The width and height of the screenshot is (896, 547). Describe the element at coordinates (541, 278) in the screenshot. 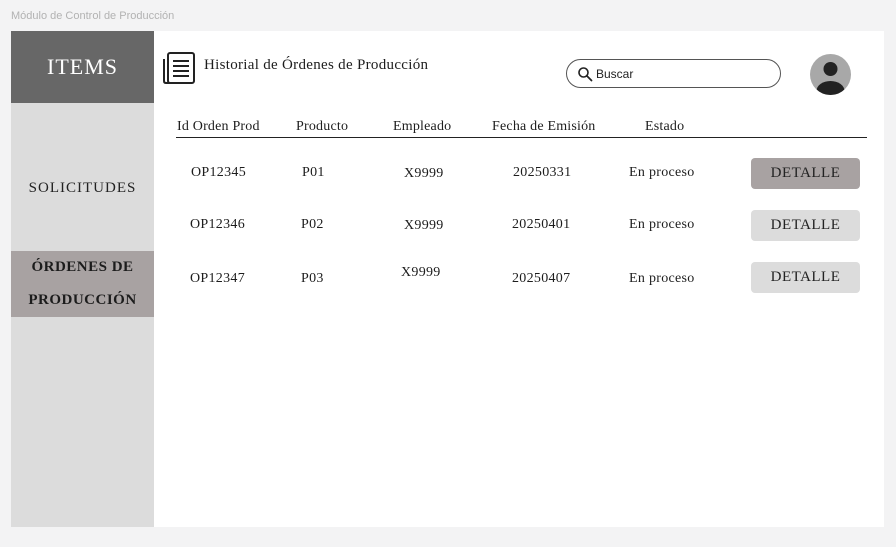

I see `cell-fecha: 20250407` at that location.